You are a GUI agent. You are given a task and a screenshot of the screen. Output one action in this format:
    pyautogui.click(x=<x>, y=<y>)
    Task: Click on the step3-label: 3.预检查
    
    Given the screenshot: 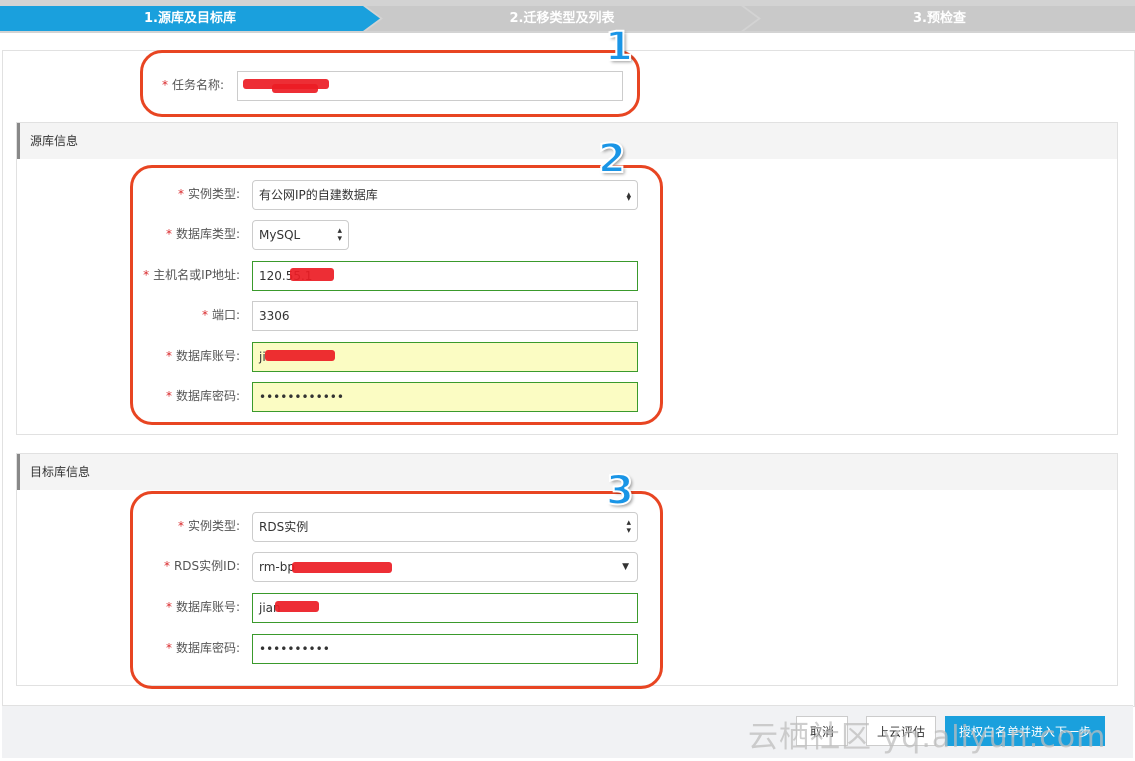 What is the action you would take?
    pyautogui.click(x=939, y=18)
    